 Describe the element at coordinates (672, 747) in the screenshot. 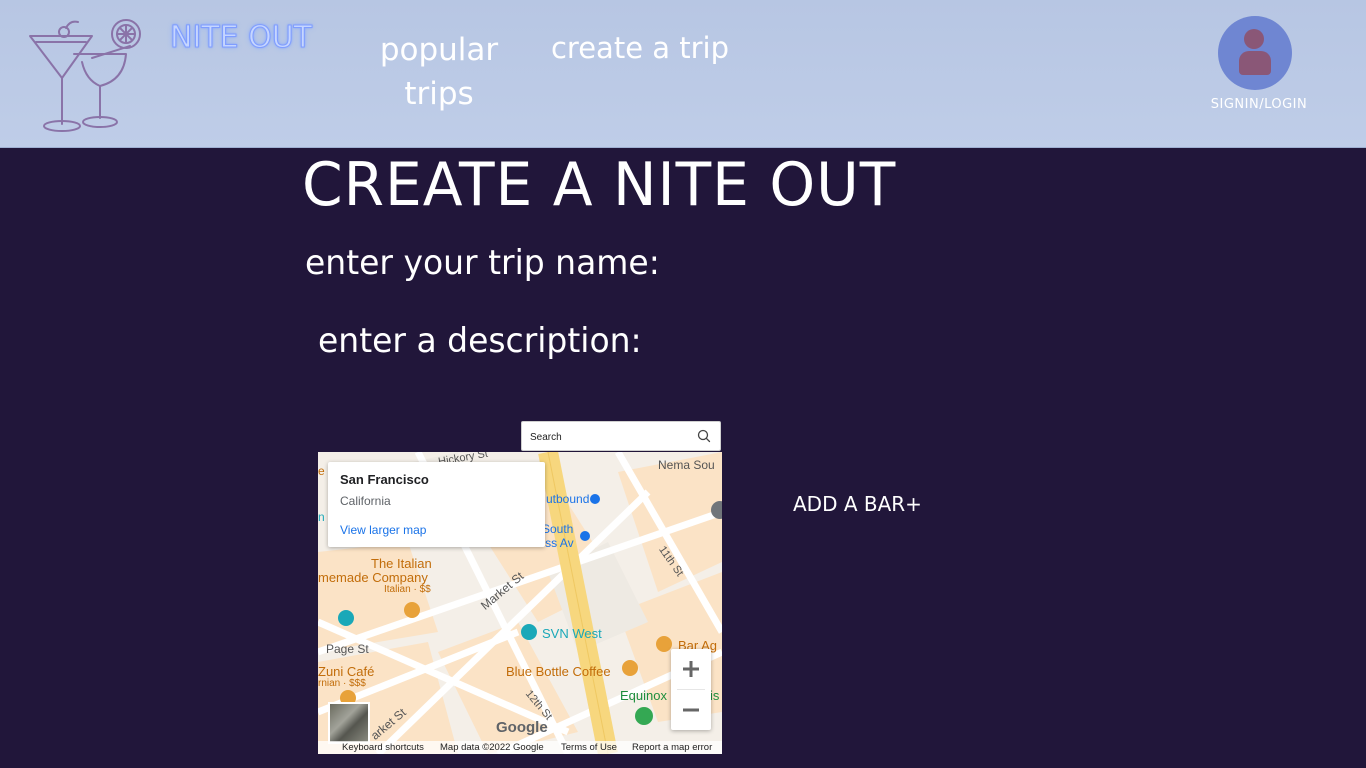

I see `report-map-error-link: Report a map error` at that location.